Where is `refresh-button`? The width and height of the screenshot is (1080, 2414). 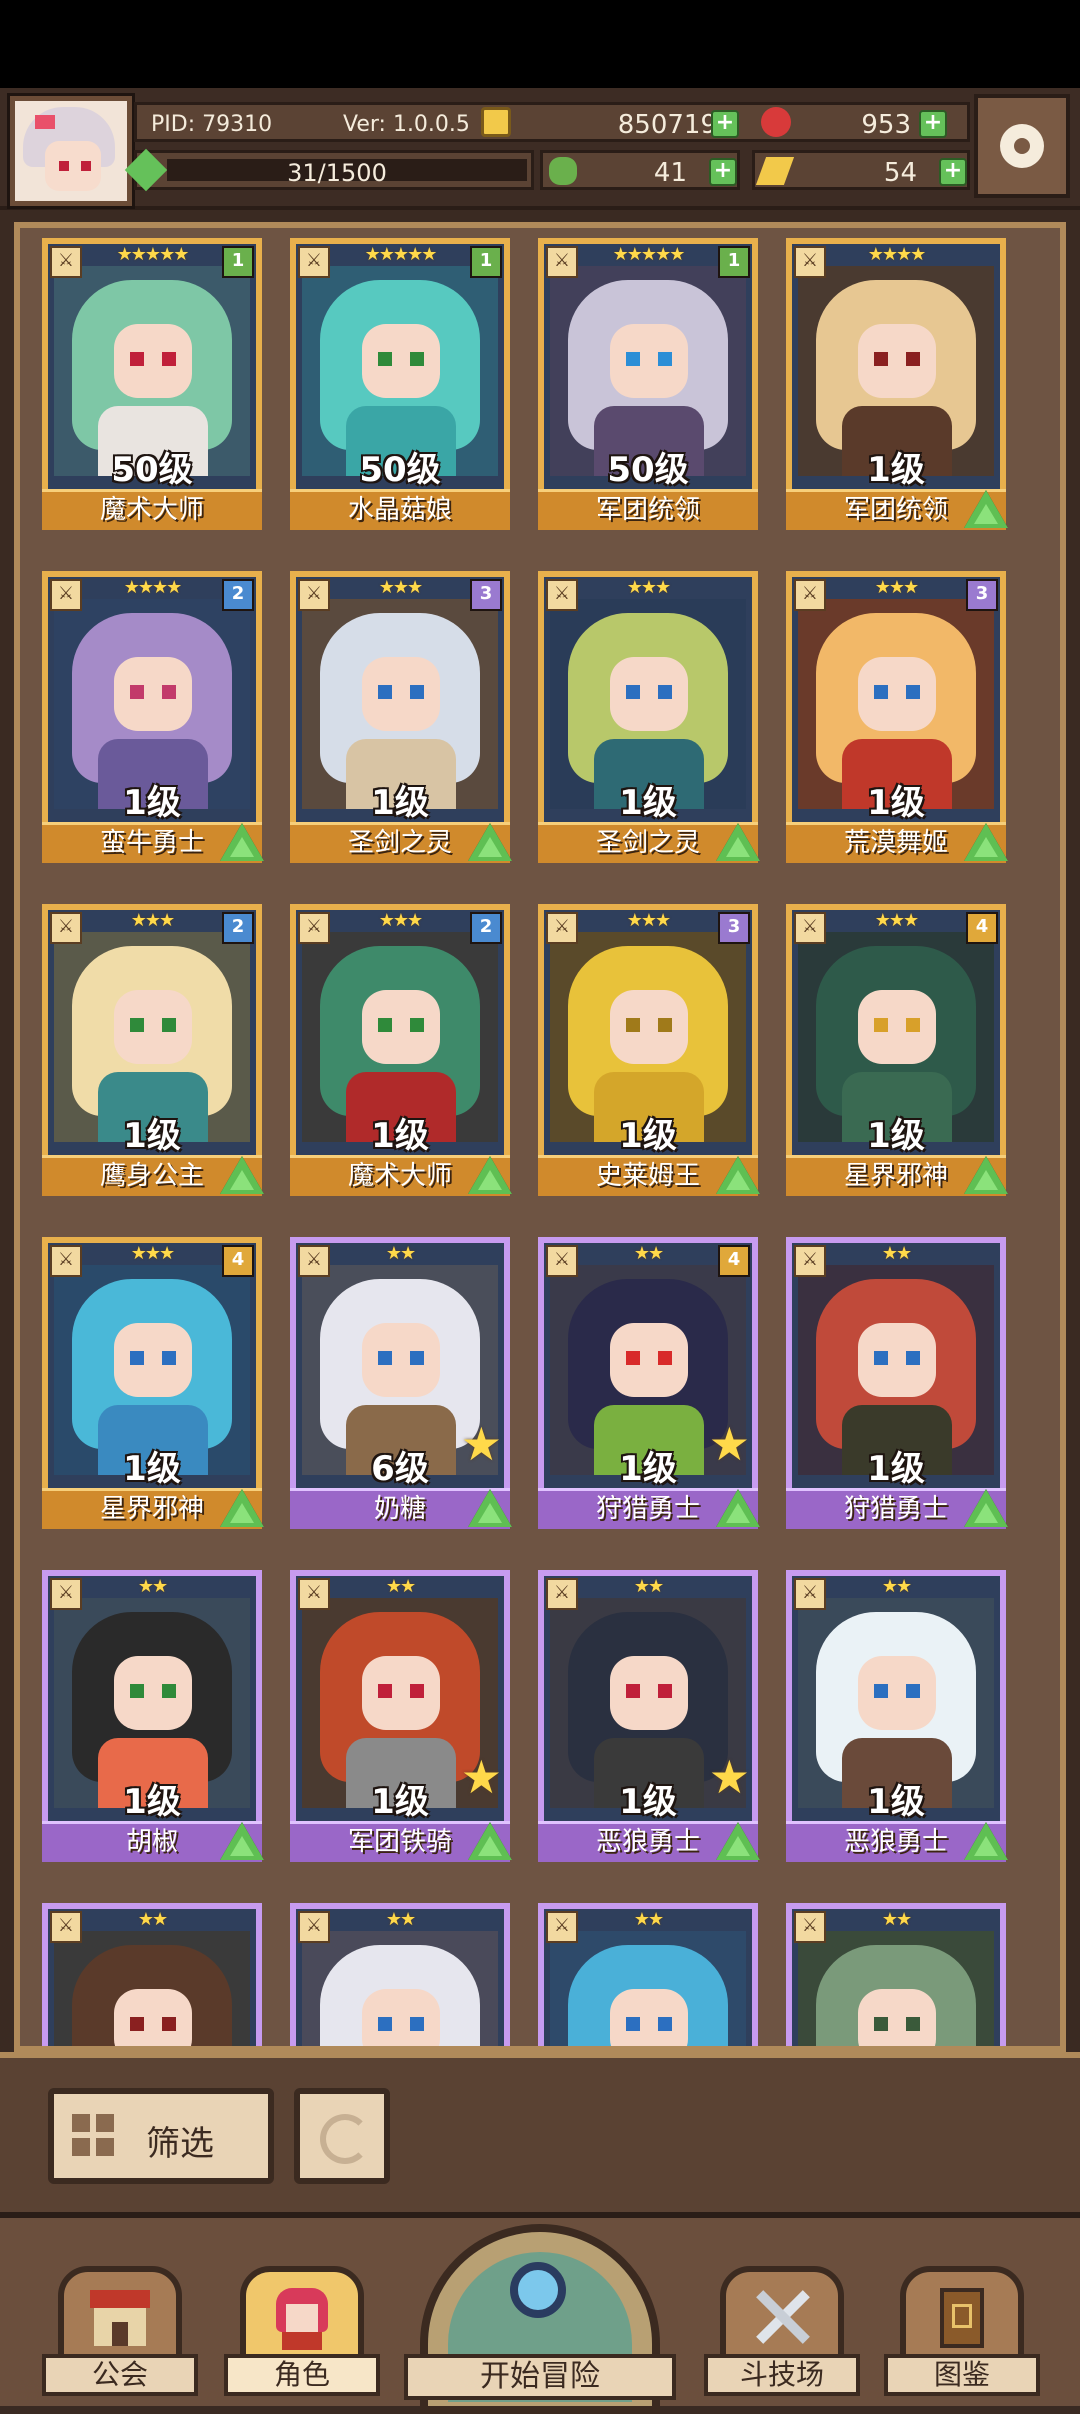 refresh-button is located at coordinates (342, 2136).